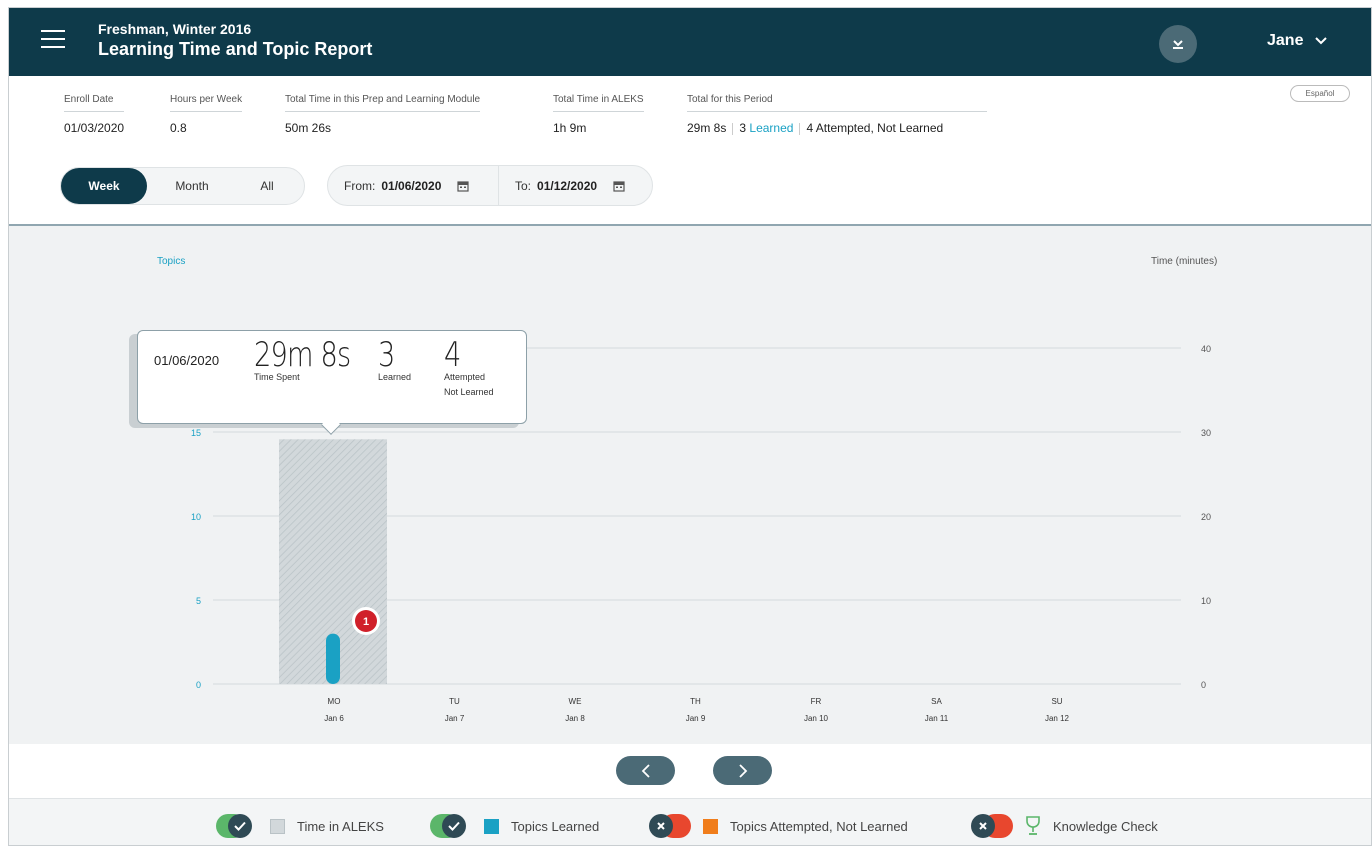 The image size is (1372, 846). Describe the element at coordinates (523, 185) in the screenshot. I see `to-label: To:` at that location.